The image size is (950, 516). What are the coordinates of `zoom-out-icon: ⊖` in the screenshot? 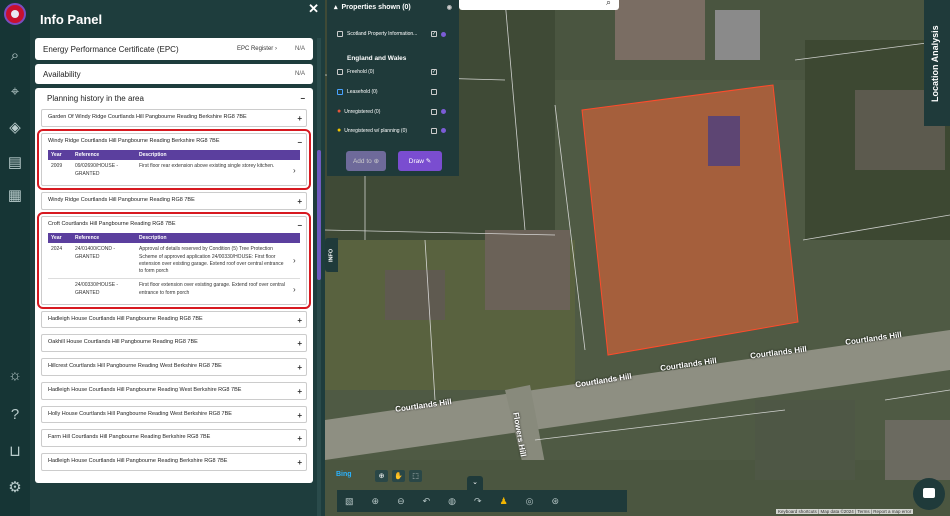 It's located at (401, 501).